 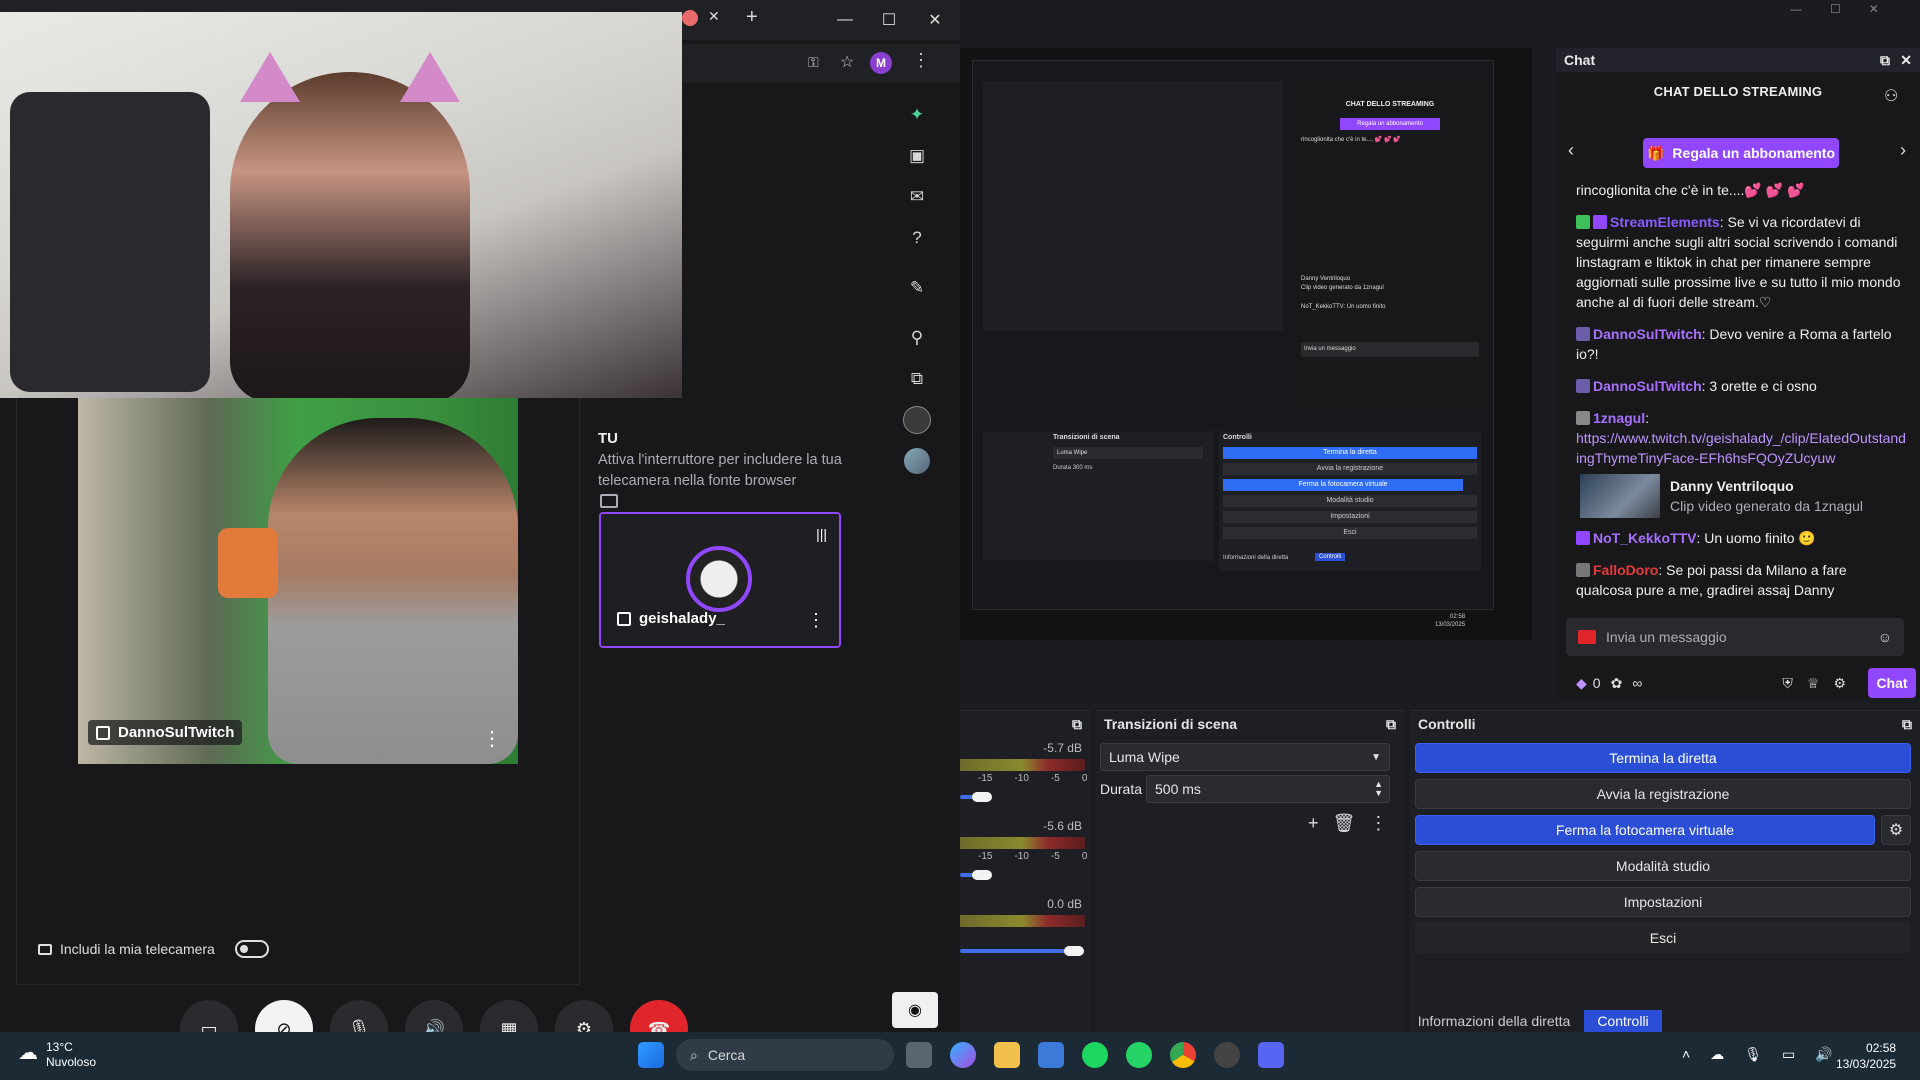 What do you see at coordinates (1313, 823) in the screenshot?
I see `add-icon: +` at bounding box center [1313, 823].